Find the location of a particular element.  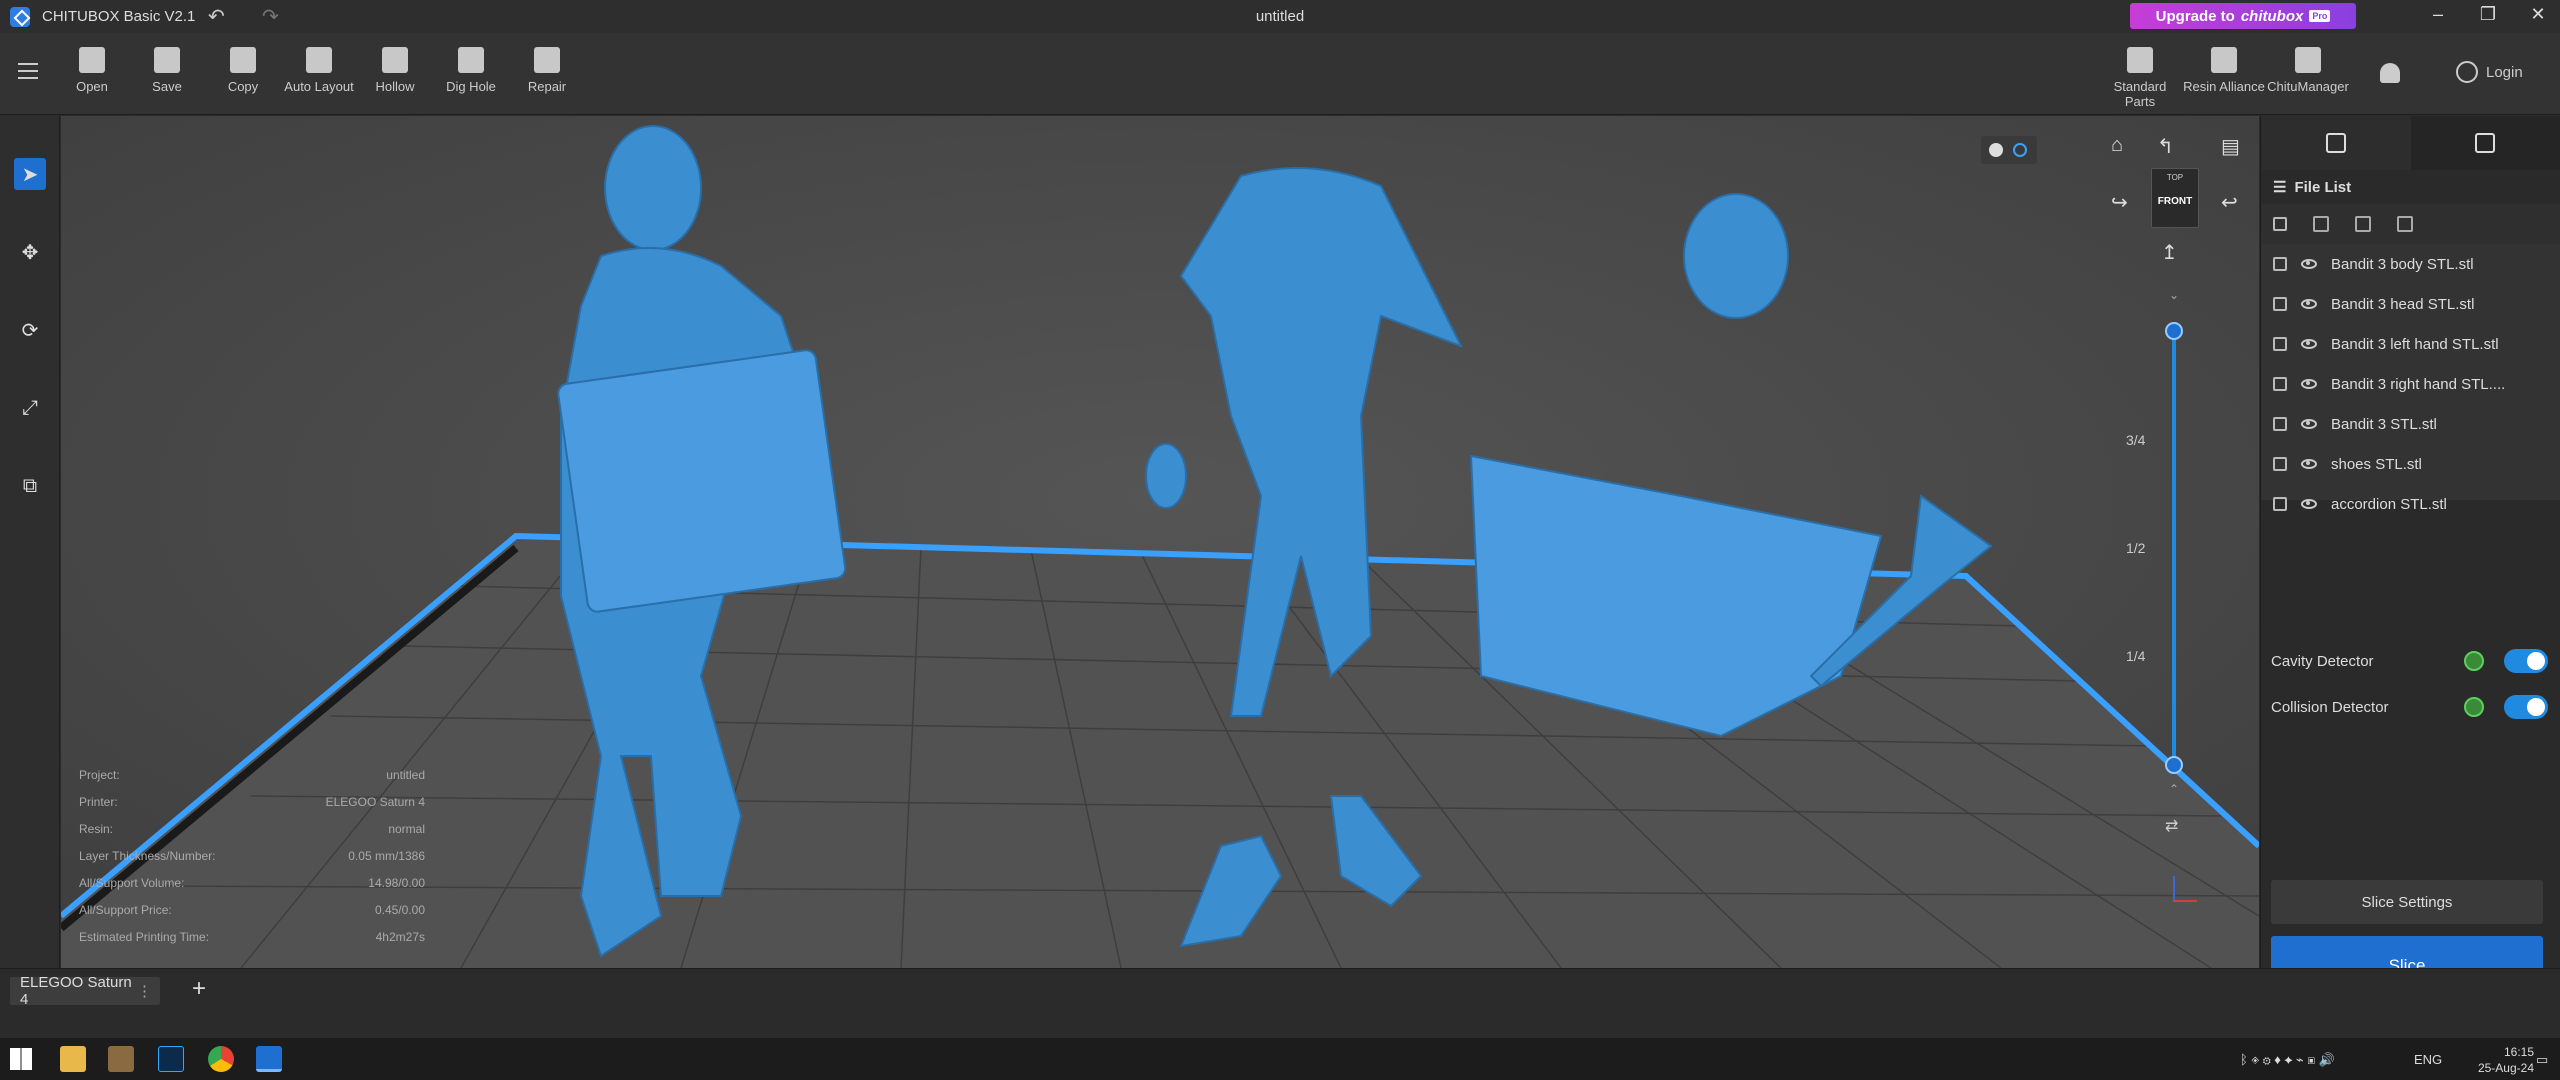

layer-slider-bottom-handle is located at coordinates (2174, 765).